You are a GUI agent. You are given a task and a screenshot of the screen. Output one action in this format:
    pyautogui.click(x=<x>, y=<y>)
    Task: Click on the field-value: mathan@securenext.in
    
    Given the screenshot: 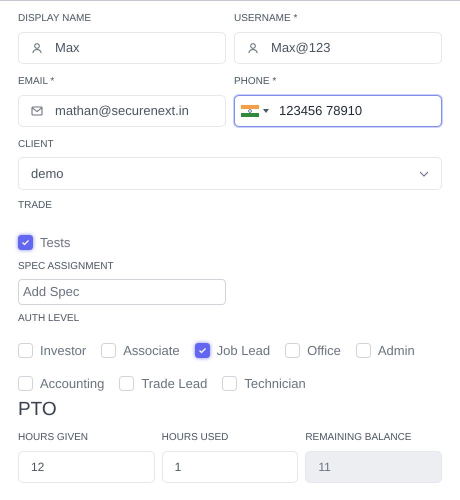 What is the action you would take?
    pyautogui.click(x=122, y=111)
    